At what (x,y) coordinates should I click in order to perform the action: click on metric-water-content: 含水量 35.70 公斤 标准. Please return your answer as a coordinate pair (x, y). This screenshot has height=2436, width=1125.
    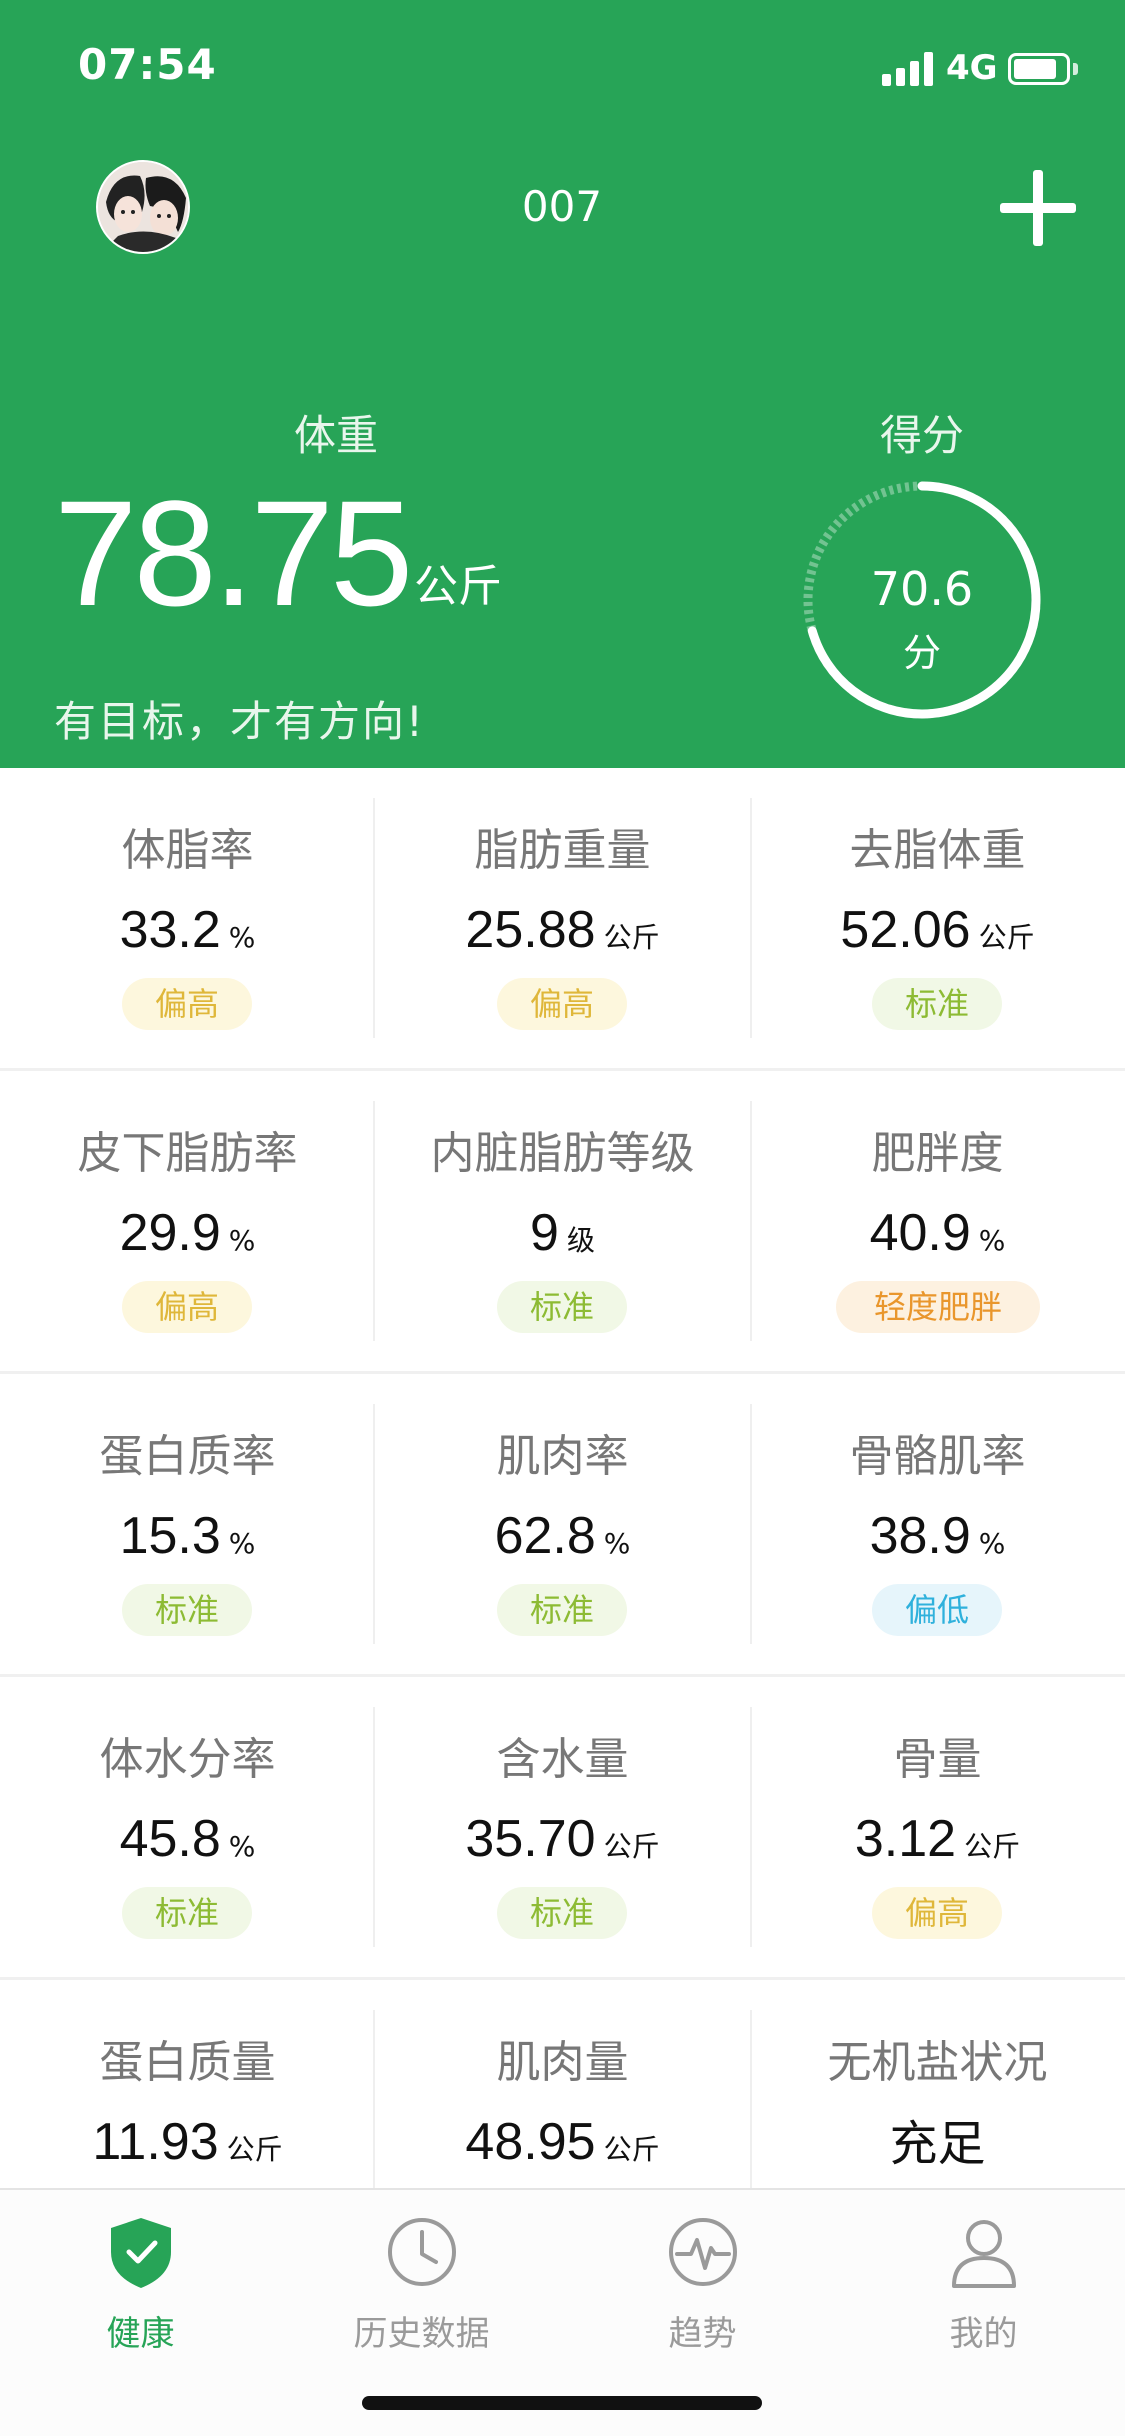
    Looking at the image, I should click on (562, 1828).